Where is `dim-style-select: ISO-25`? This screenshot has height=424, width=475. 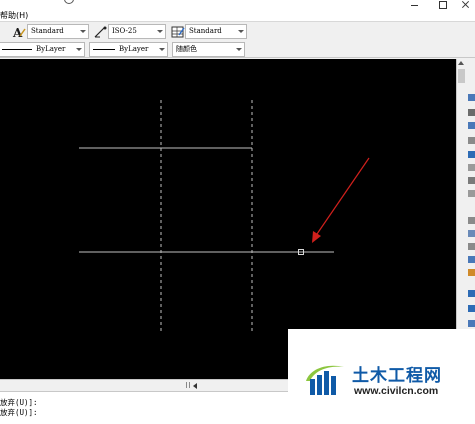
dim-style-select: ISO-25 is located at coordinates (137, 31).